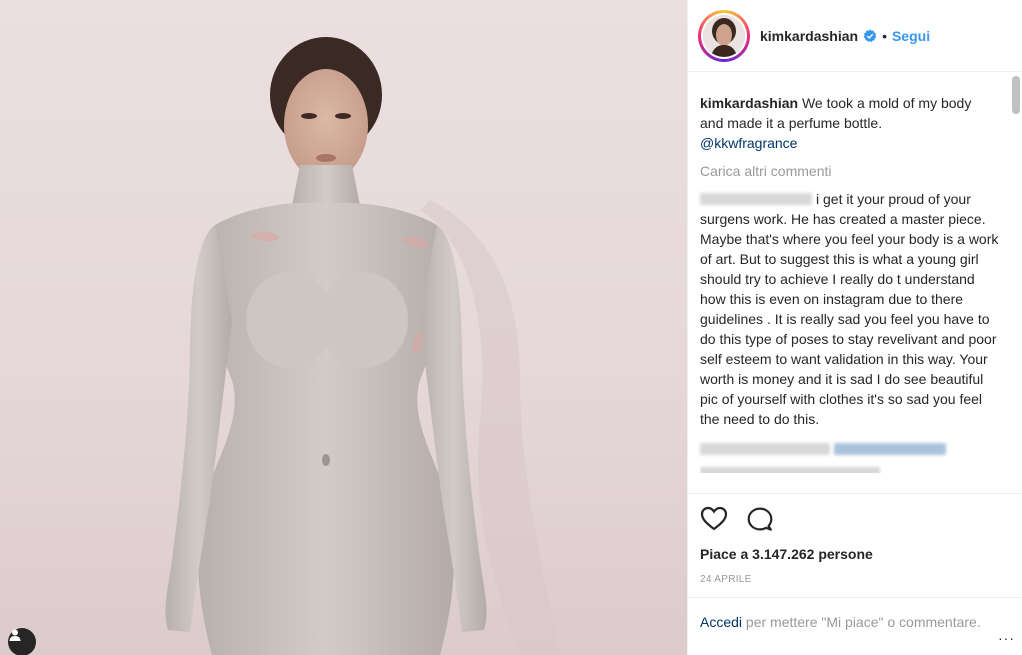  What do you see at coordinates (714, 519) in the screenshot?
I see `heart-icon` at bounding box center [714, 519].